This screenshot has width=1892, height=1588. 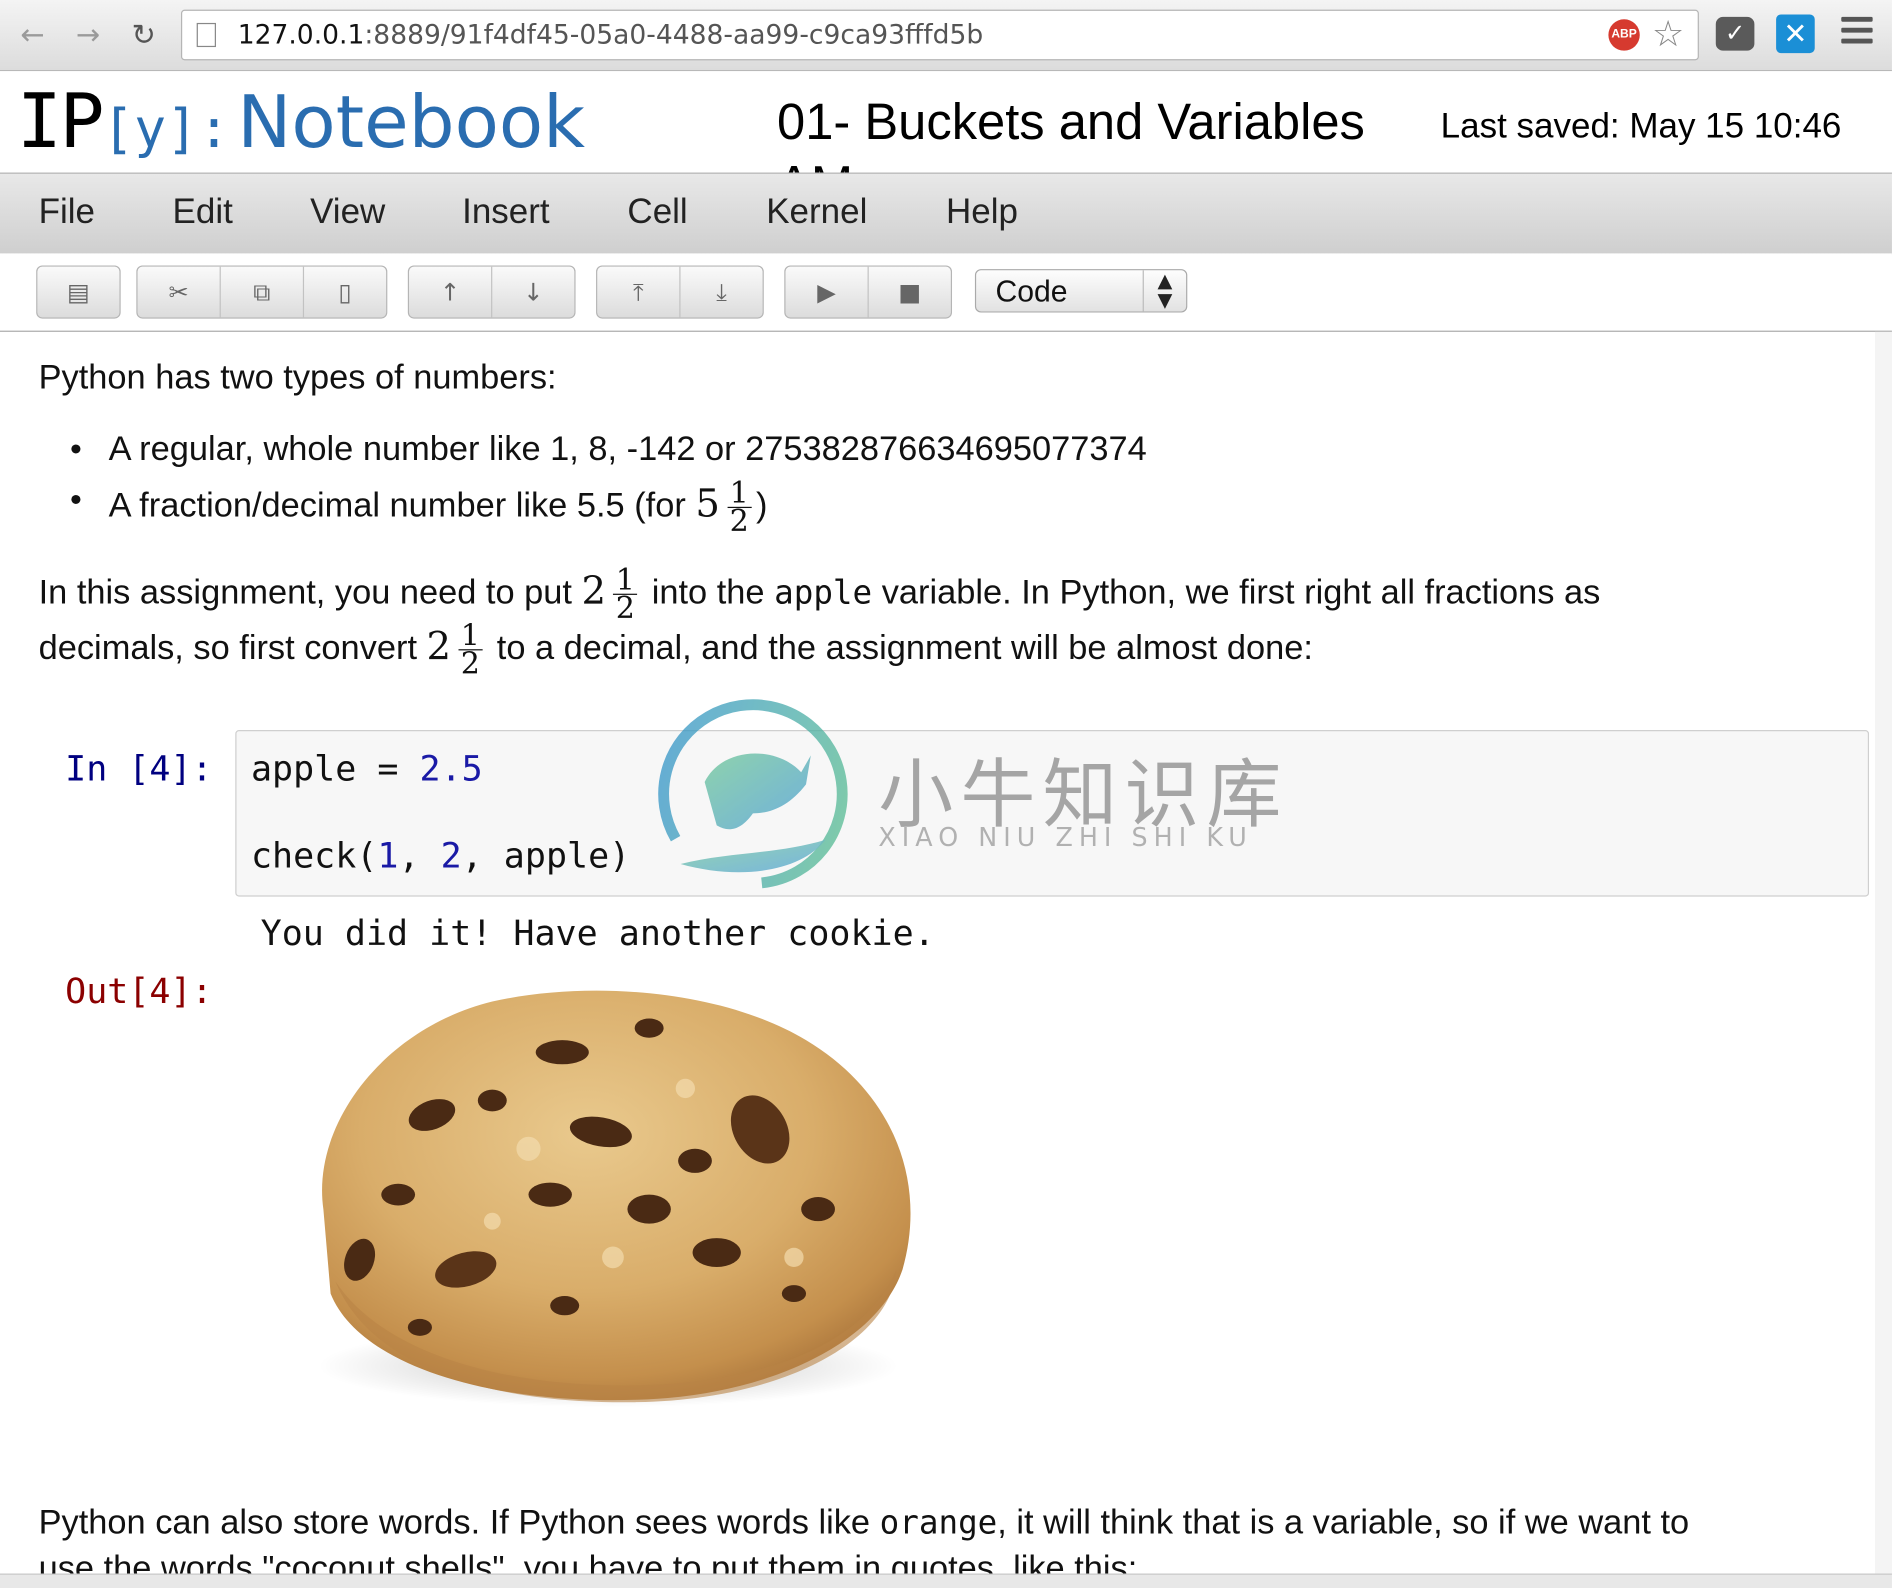 What do you see at coordinates (533, 292) in the screenshot?
I see `move-down-icon: ↓` at bounding box center [533, 292].